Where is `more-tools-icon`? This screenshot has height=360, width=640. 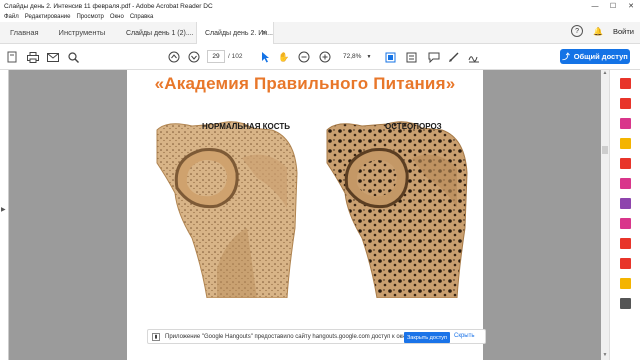 more-tools-icon is located at coordinates (625, 283).